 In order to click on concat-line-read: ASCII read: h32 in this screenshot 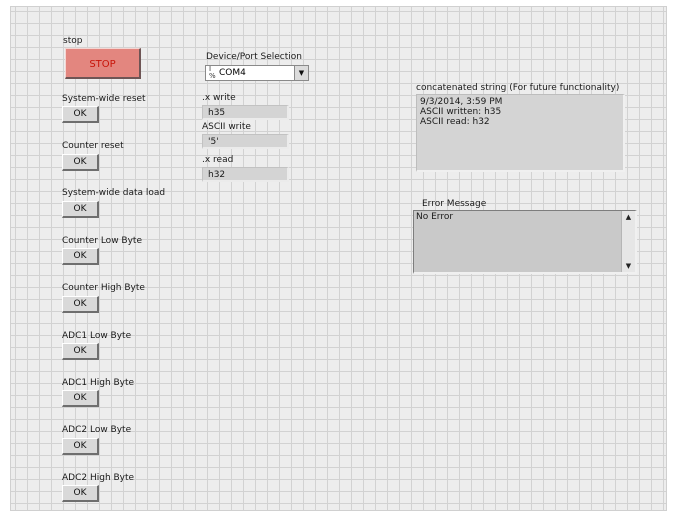, I will do `click(455, 122)`.